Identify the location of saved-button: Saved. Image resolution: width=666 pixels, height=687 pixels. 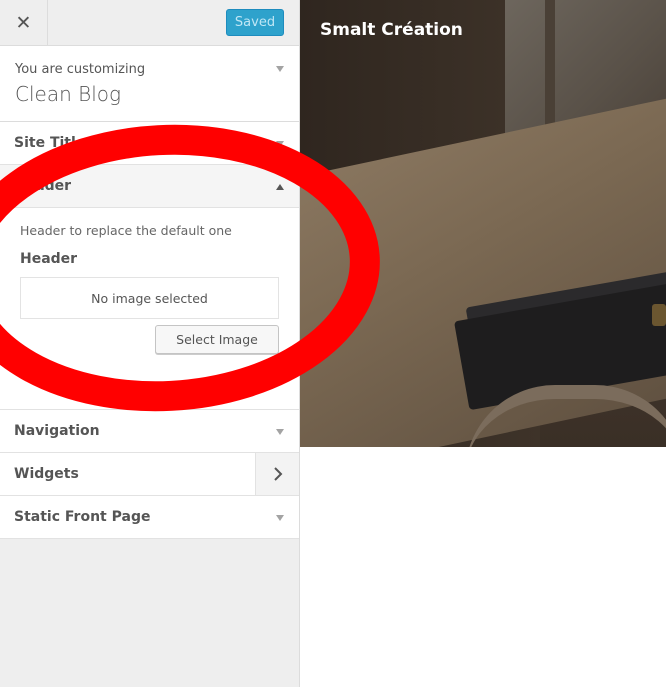
(255, 22).